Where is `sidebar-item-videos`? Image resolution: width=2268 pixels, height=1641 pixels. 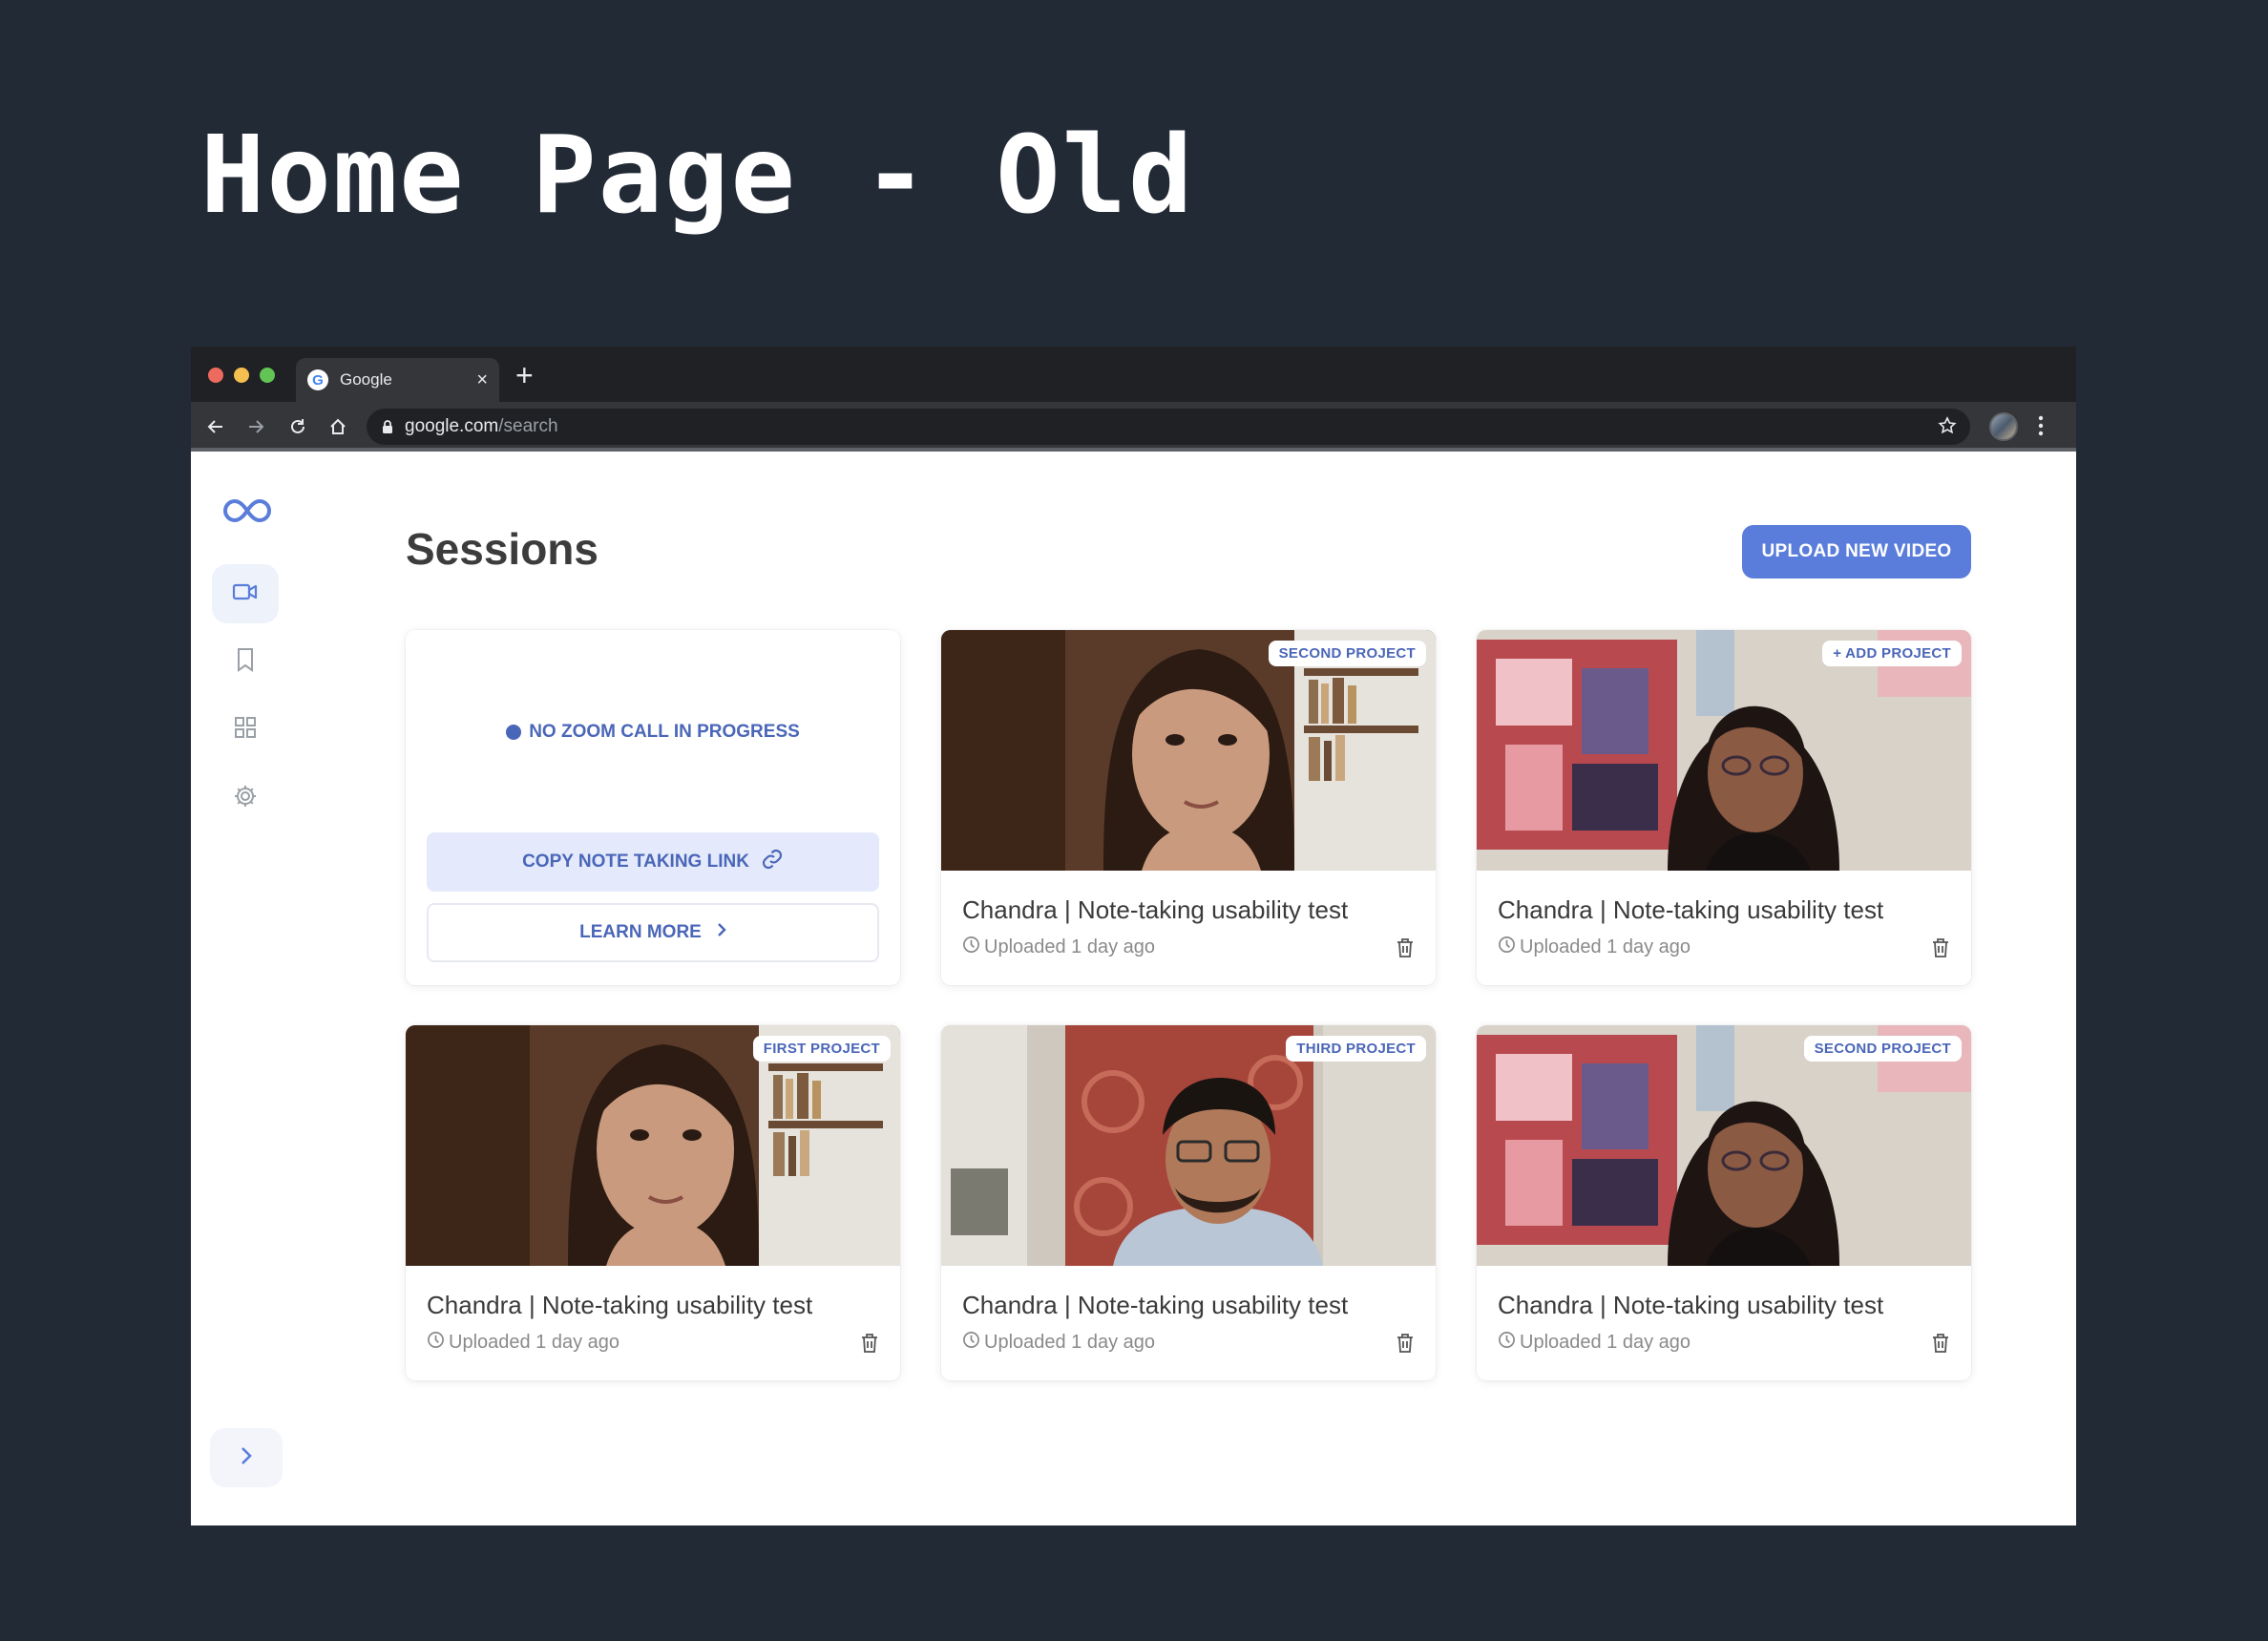 sidebar-item-videos is located at coordinates (246, 593).